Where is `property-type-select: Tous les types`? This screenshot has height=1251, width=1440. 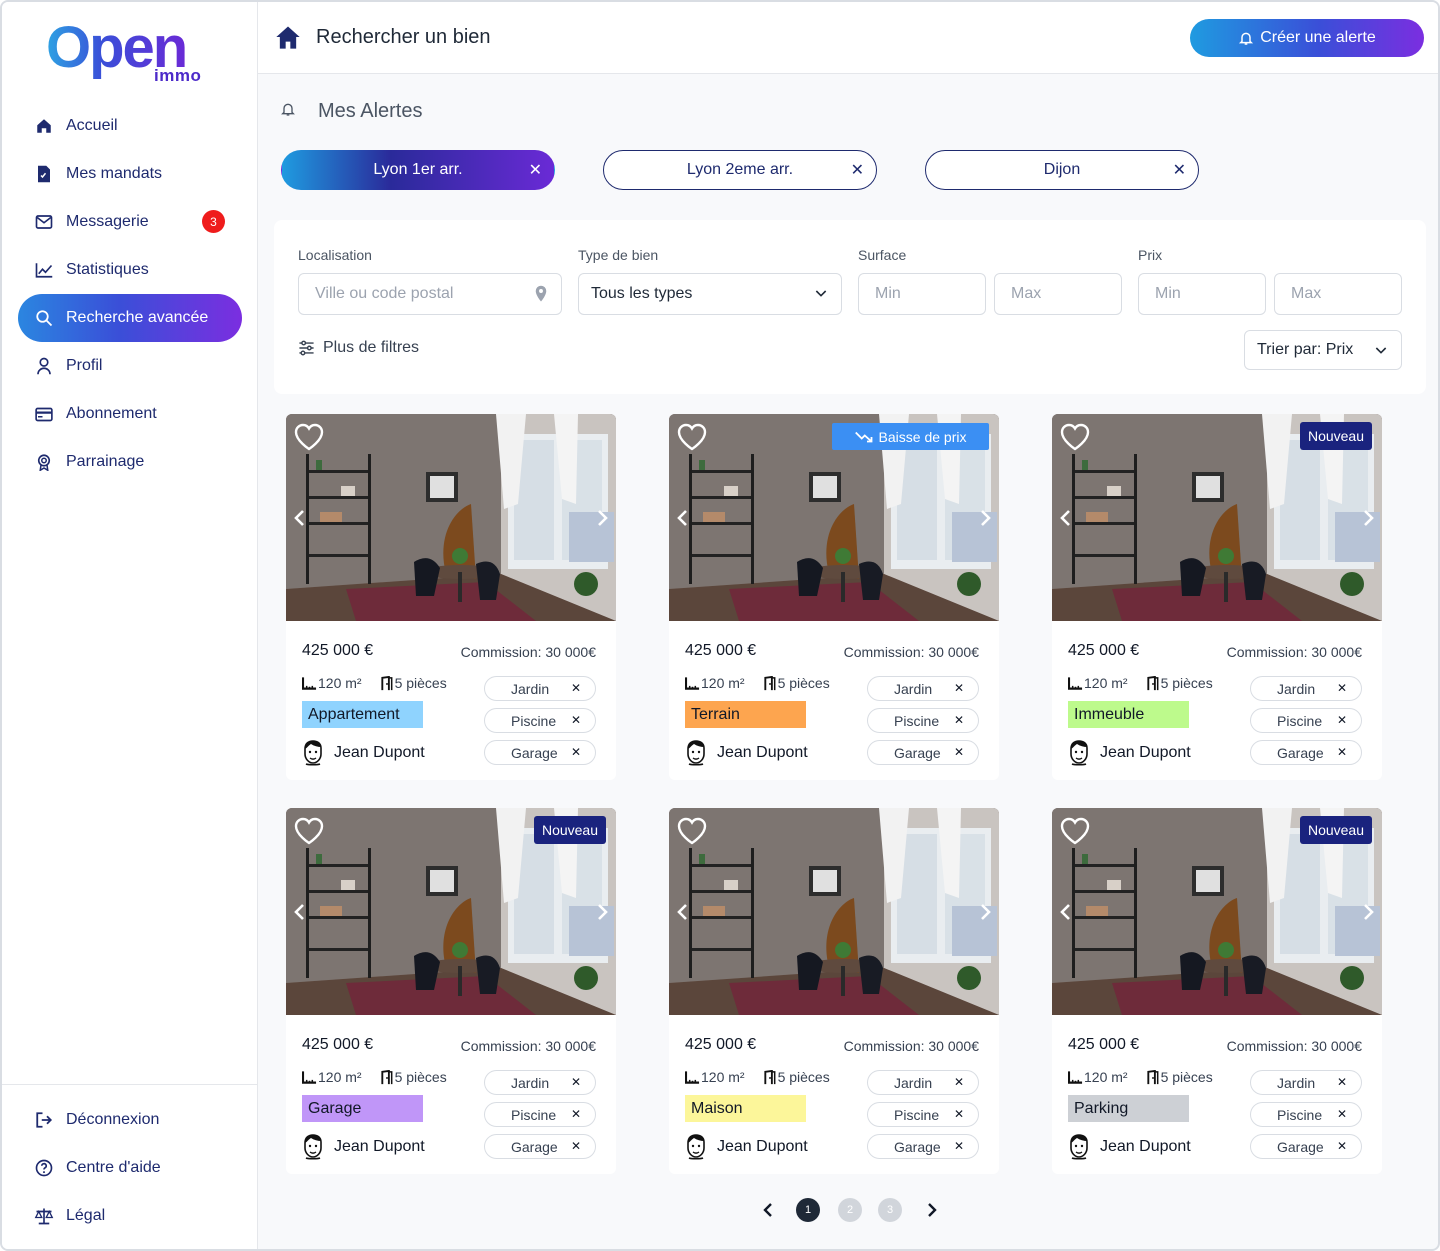
property-type-select: Tous les types is located at coordinates (710, 294).